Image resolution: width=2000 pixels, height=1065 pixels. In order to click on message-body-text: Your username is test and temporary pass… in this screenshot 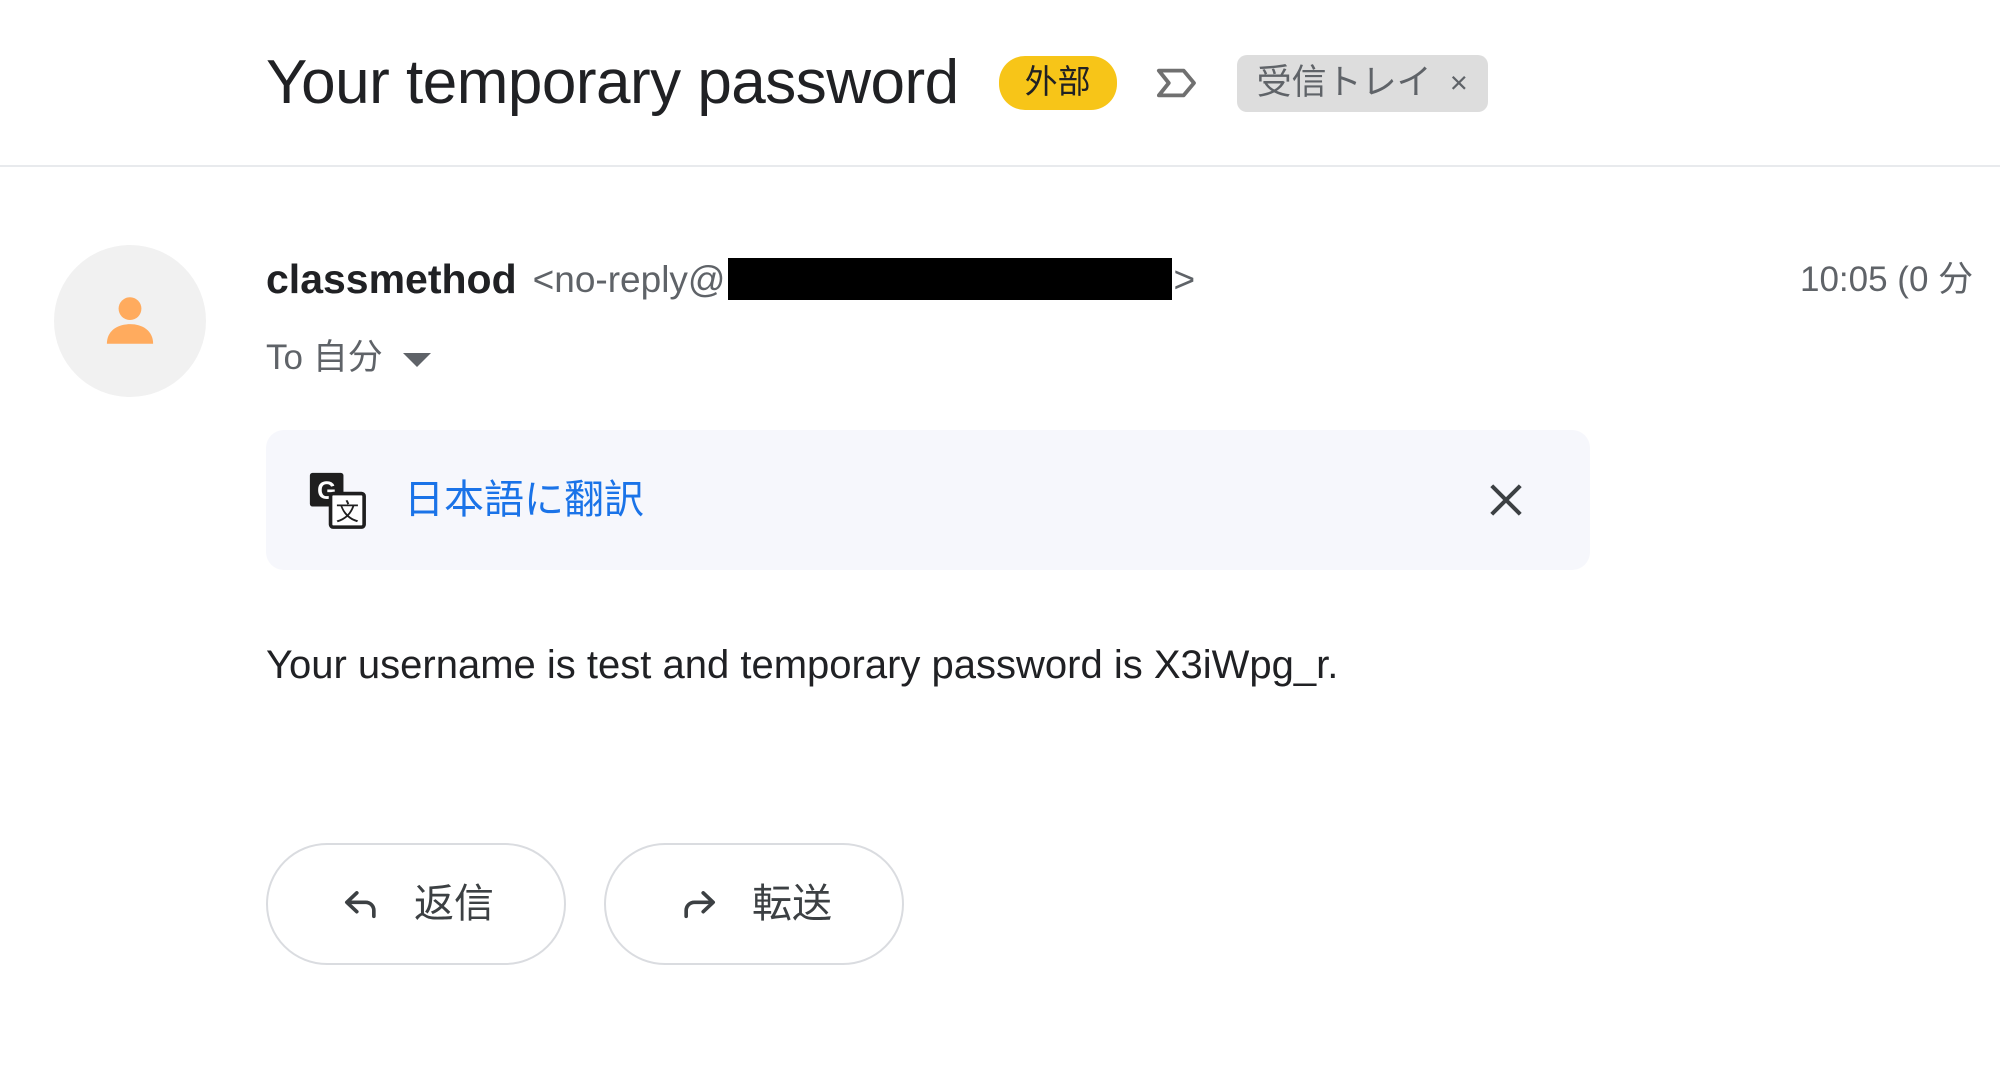, I will do `click(802, 665)`.